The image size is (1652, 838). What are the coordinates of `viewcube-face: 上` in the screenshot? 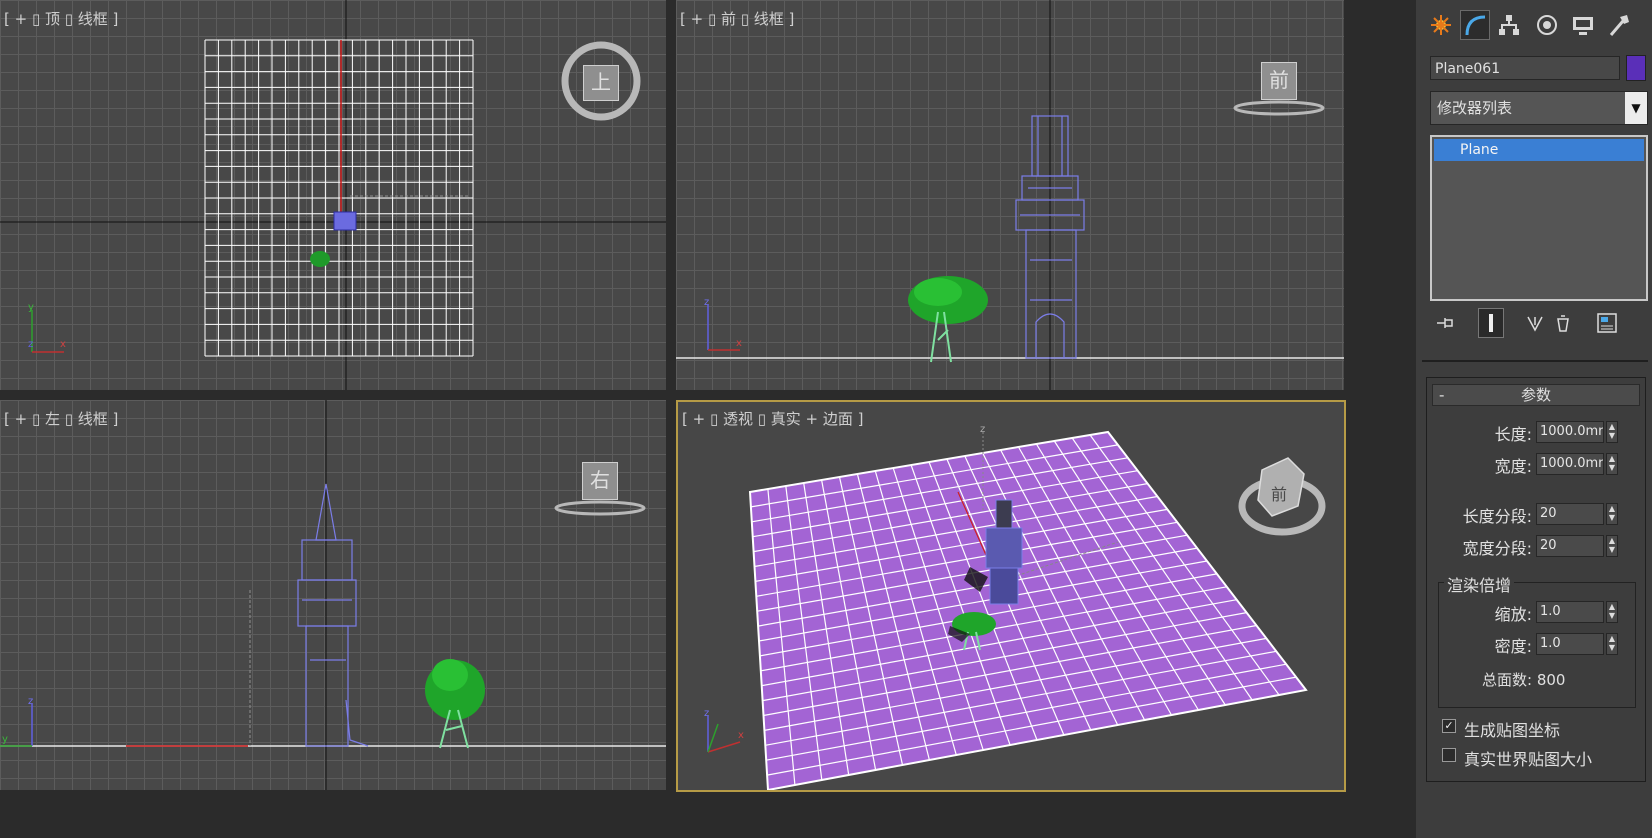 It's located at (601, 83).